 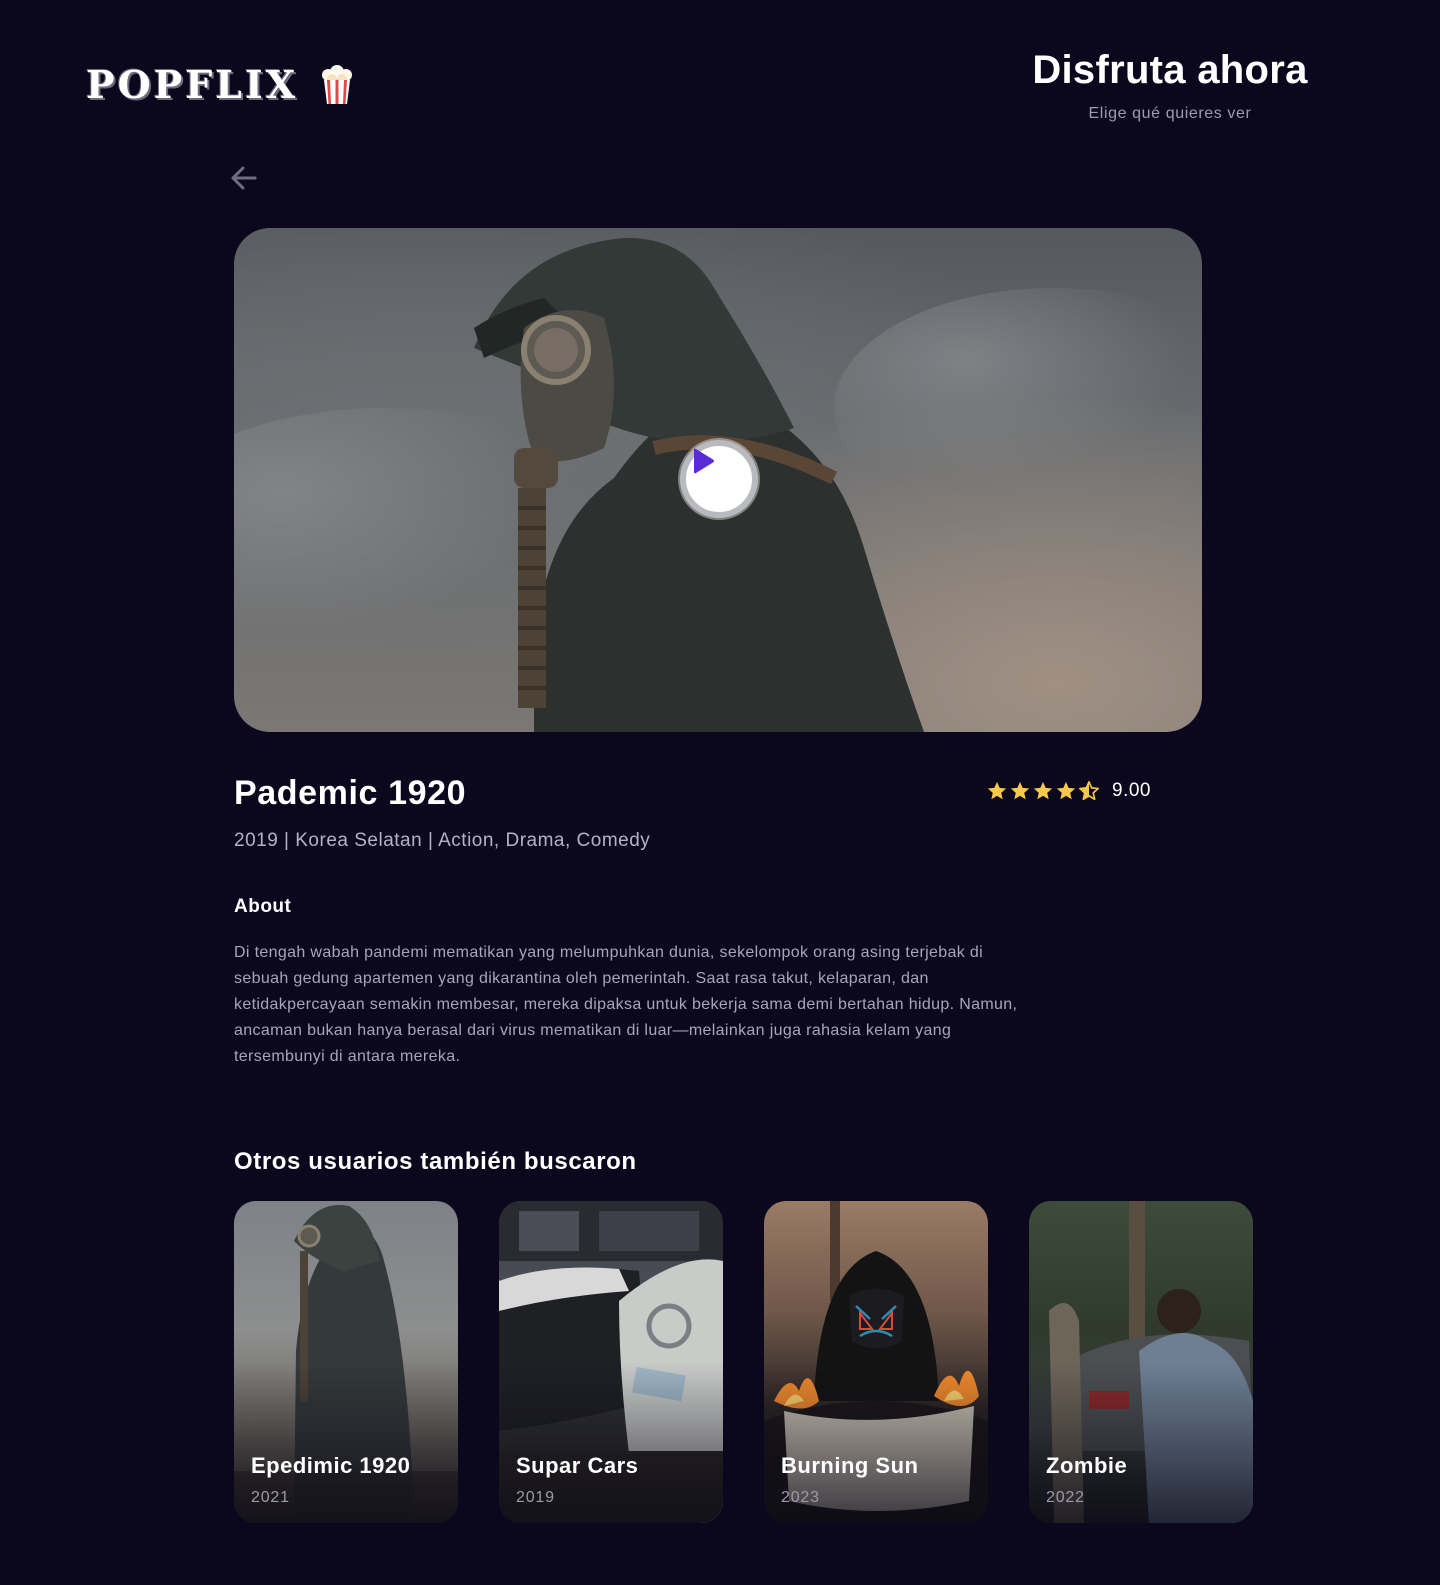 I want to click on related-section-title: Otros usuarios también buscaron, so click(x=435, y=1161).